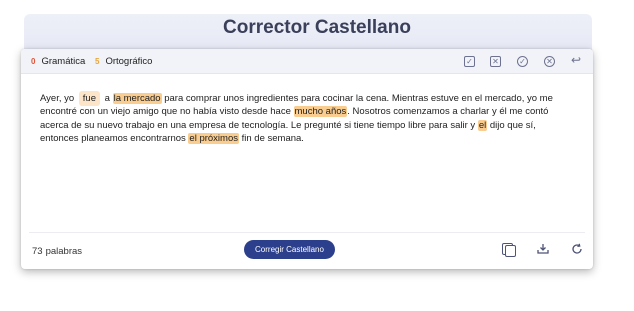  Describe the element at coordinates (549, 61) in the screenshot. I see `x-circle-icon: ✕` at that location.